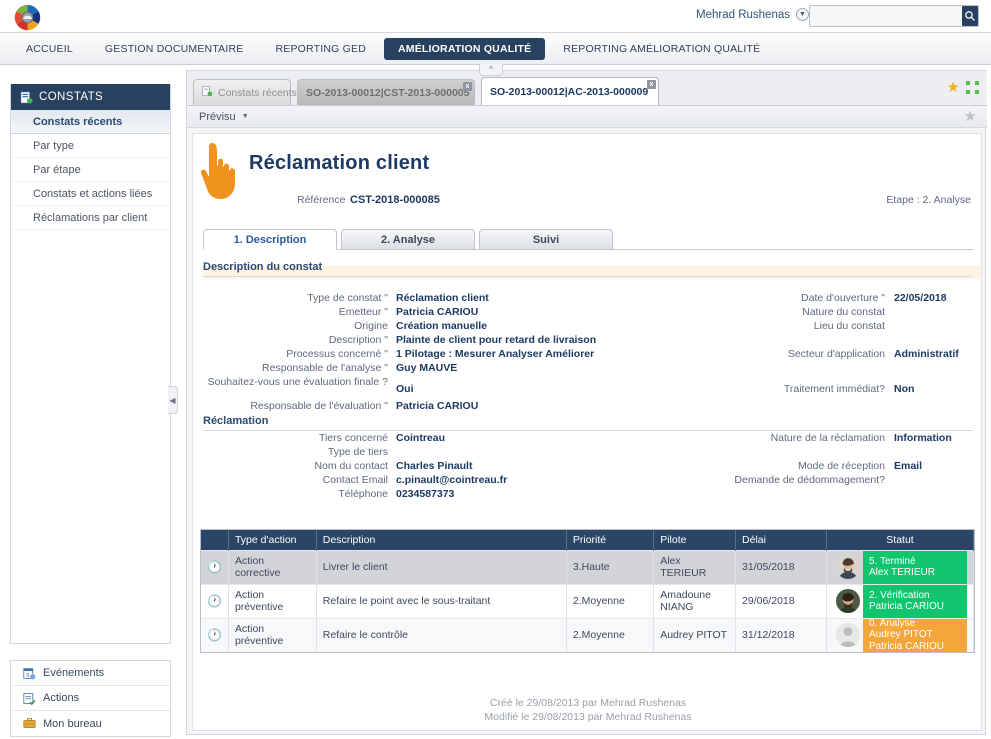 The width and height of the screenshot is (991, 739). I want to click on field-label-date-ouverture: Date d'ouverture ", so click(843, 298).